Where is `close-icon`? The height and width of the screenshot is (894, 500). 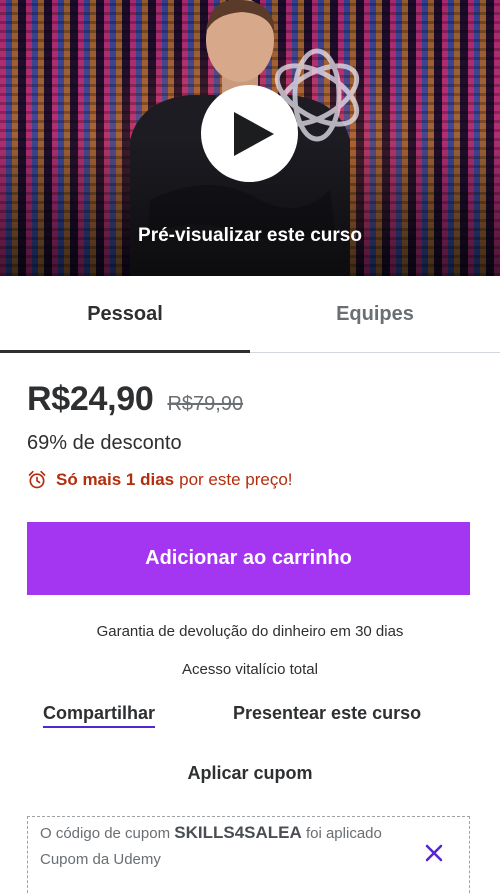 close-icon is located at coordinates (434, 853).